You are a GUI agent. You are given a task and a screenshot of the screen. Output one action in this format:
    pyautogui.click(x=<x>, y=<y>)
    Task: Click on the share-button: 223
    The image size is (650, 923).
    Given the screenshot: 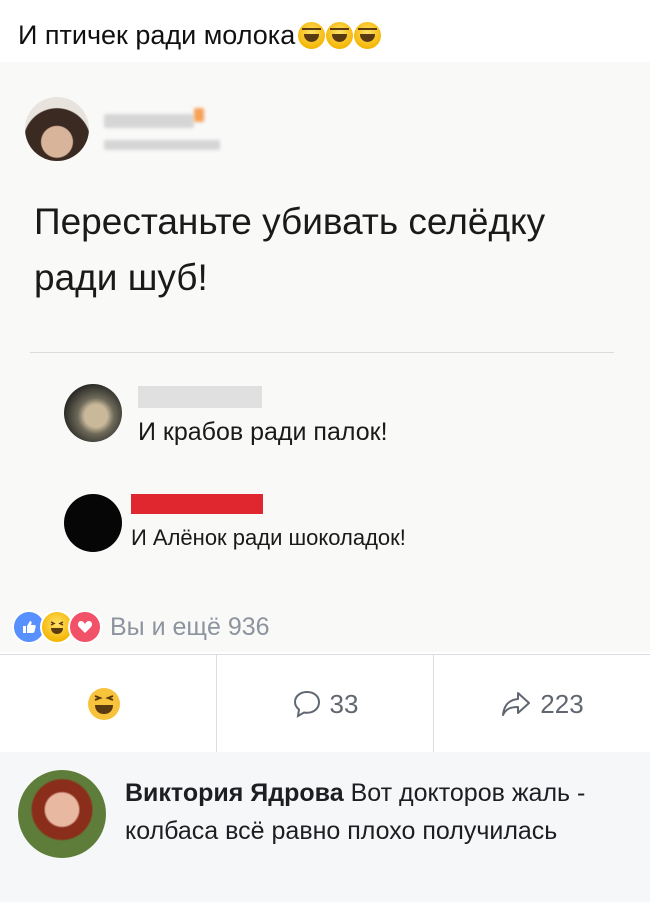 What is the action you would take?
    pyautogui.click(x=541, y=704)
    